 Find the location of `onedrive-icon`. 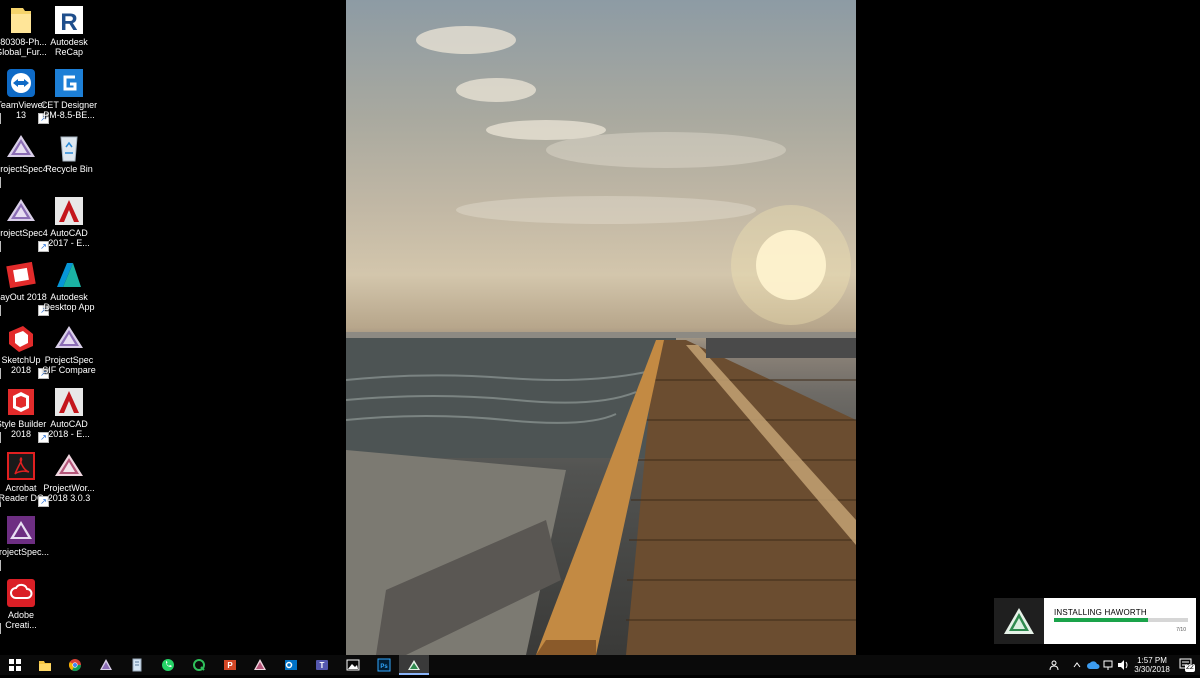

onedrive-icon is located at coordinates (1093, 665).